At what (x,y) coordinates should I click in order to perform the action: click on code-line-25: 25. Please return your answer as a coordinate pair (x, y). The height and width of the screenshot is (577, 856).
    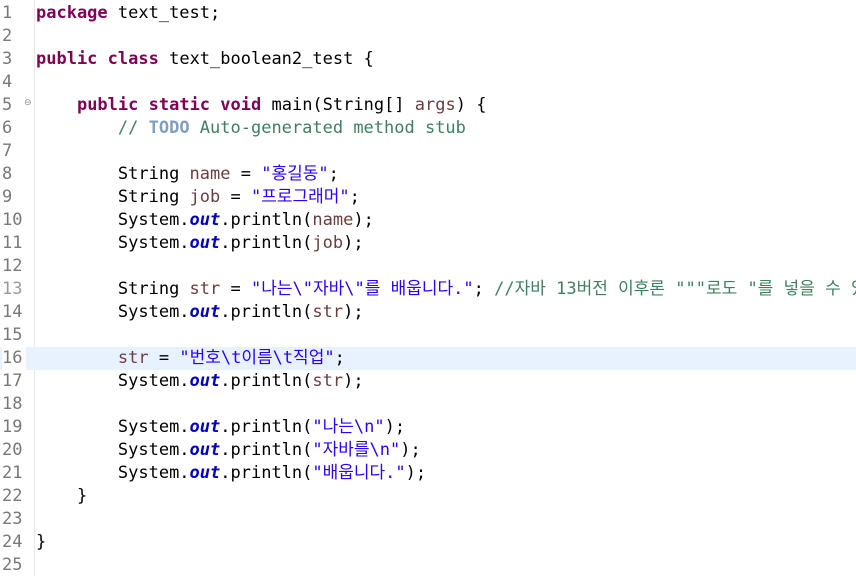
    Looking at the image, I should click on (428, 565).